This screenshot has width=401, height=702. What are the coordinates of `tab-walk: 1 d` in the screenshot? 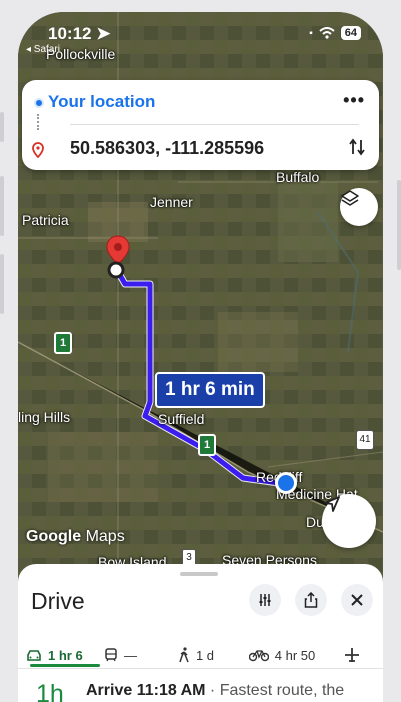 It's located at (196, 655).